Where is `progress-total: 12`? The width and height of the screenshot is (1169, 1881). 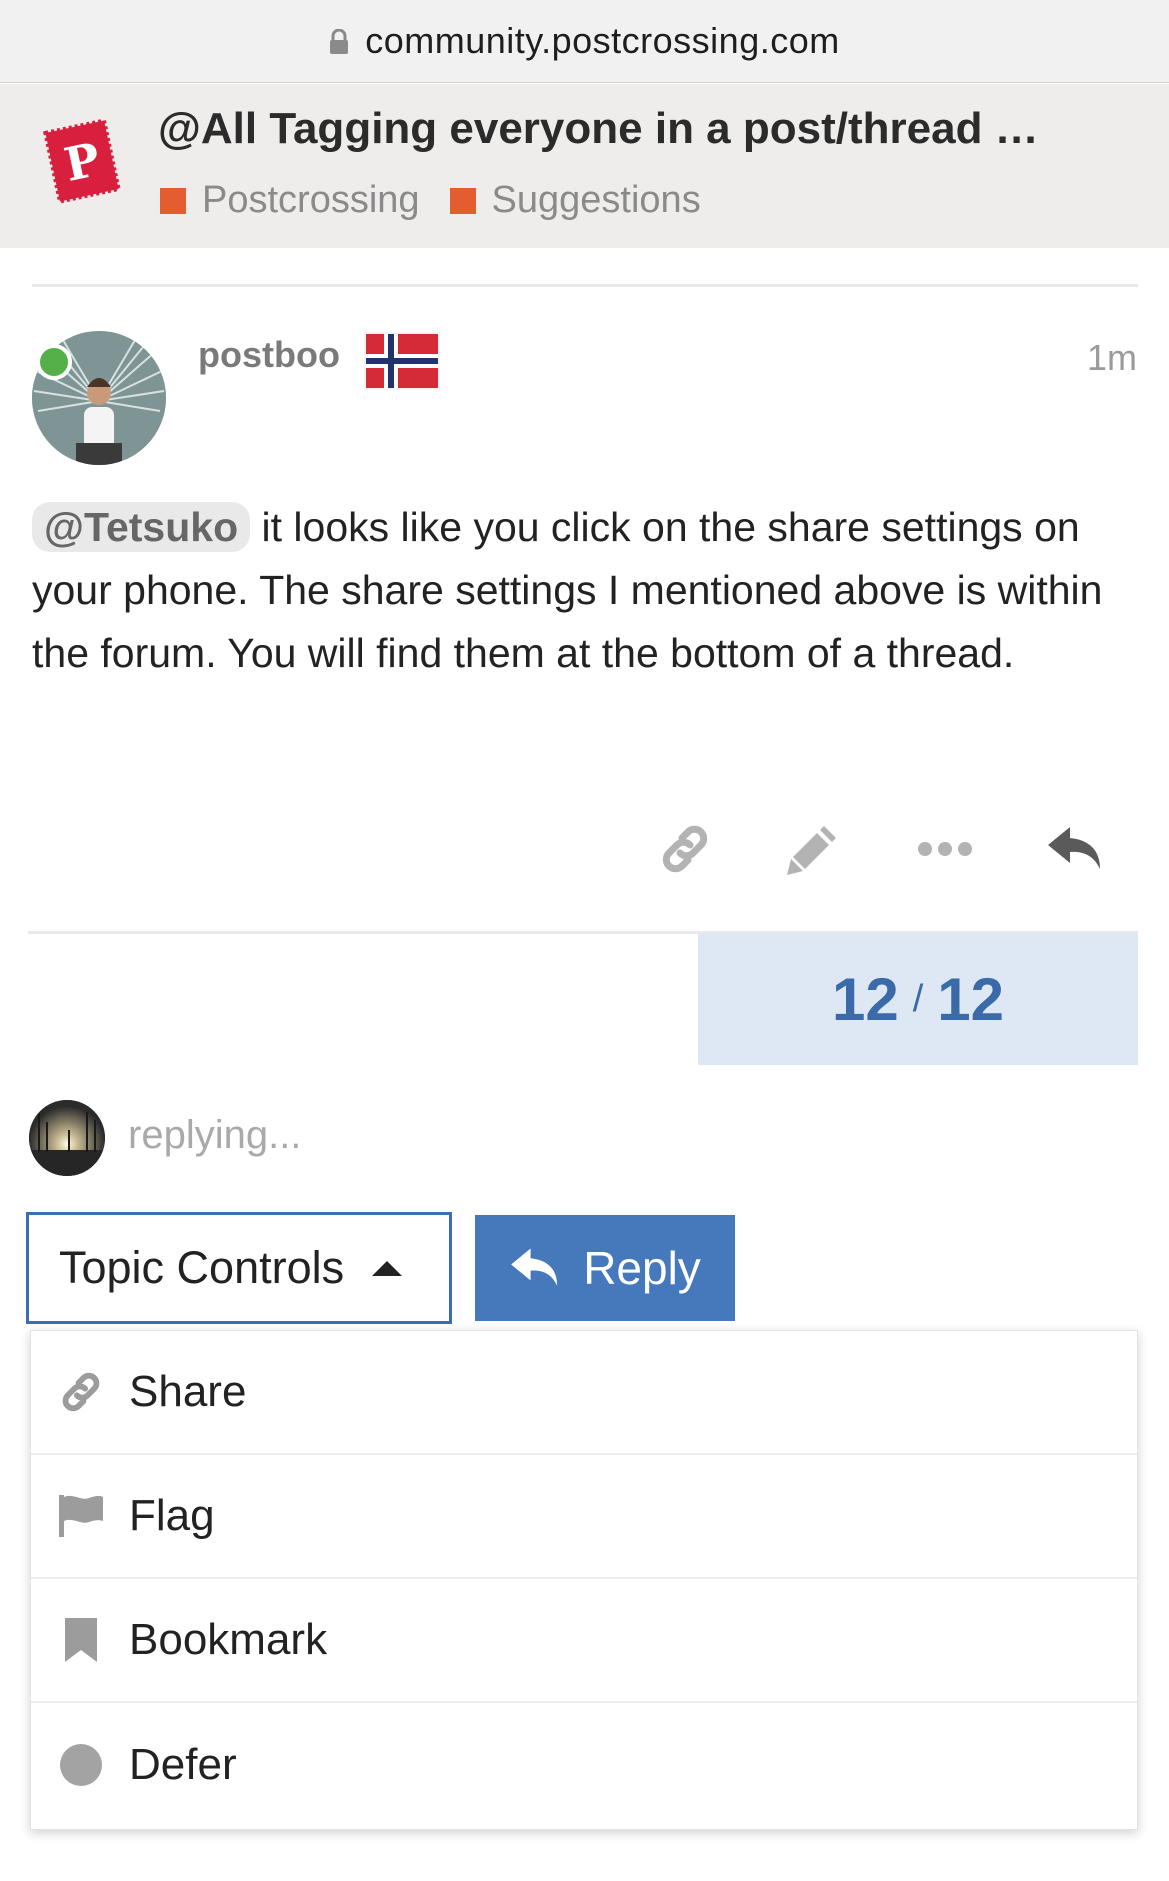
progress-total: 12 is located at coordinates (971, 999).